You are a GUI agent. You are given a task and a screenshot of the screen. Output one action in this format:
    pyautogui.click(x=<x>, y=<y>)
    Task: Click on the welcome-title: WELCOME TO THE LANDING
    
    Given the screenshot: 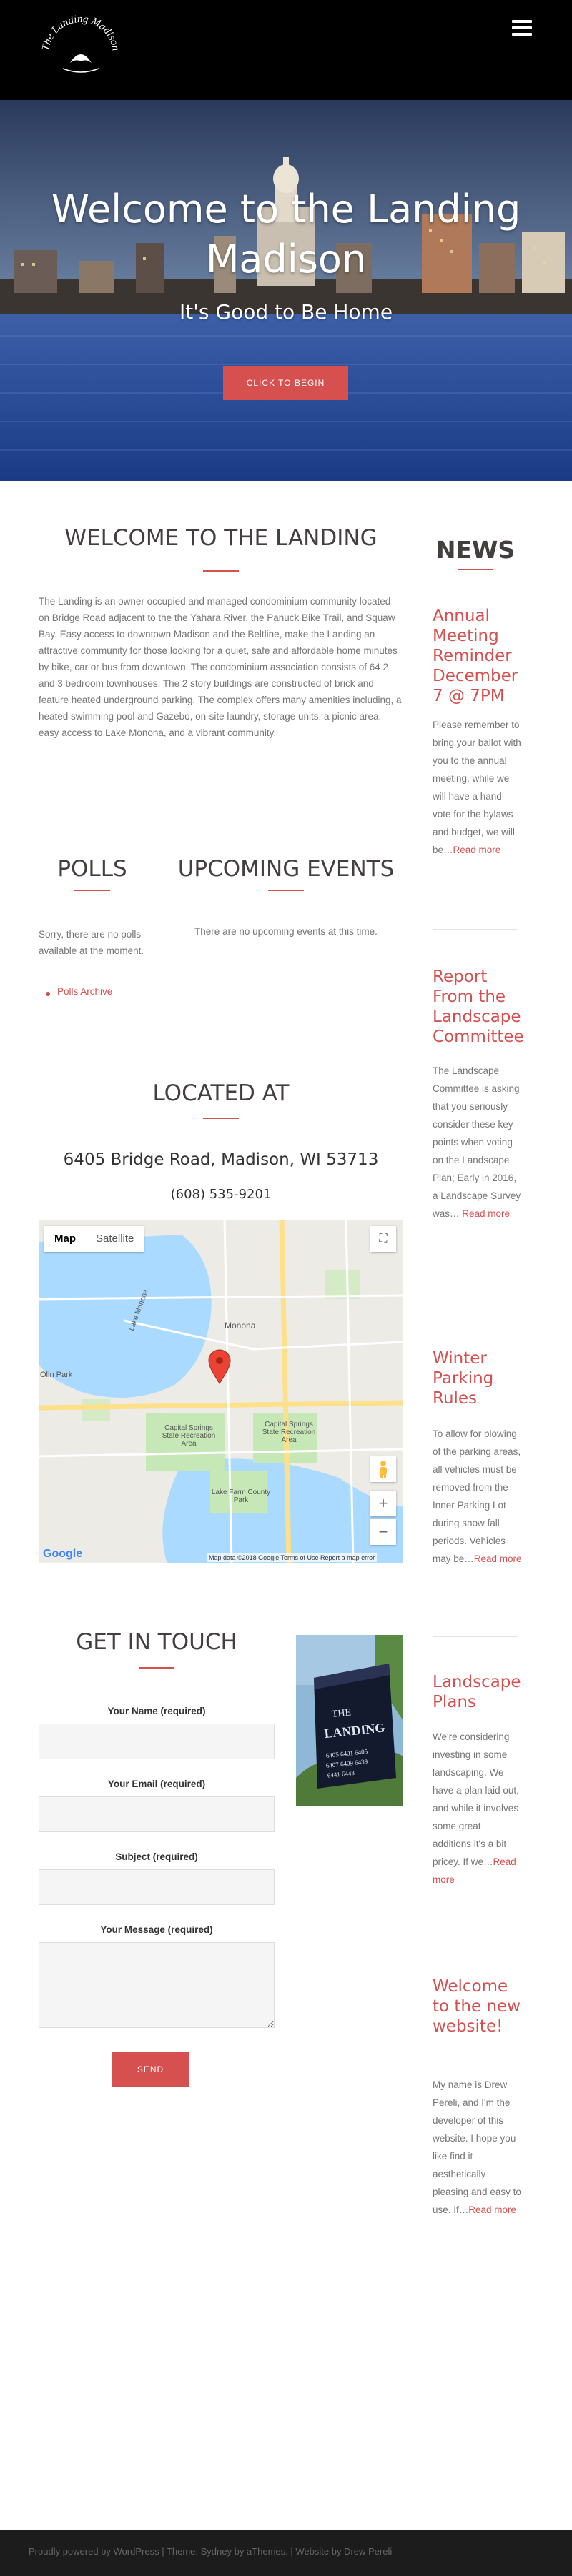 What is the action you would take?
    pyautogui.click(x=221, y=538)
    